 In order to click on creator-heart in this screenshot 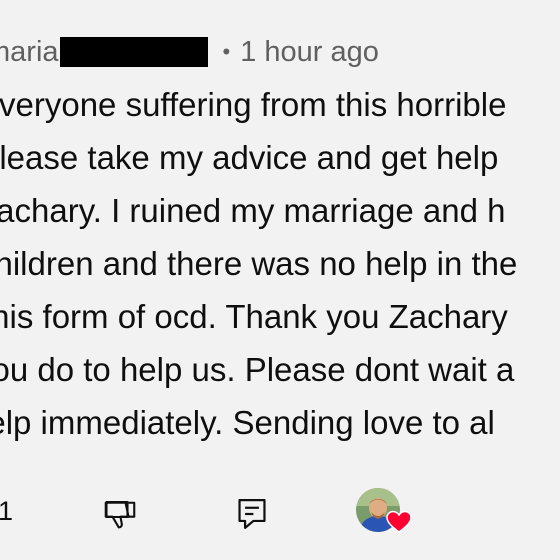, I will do `click(385, 512)`.